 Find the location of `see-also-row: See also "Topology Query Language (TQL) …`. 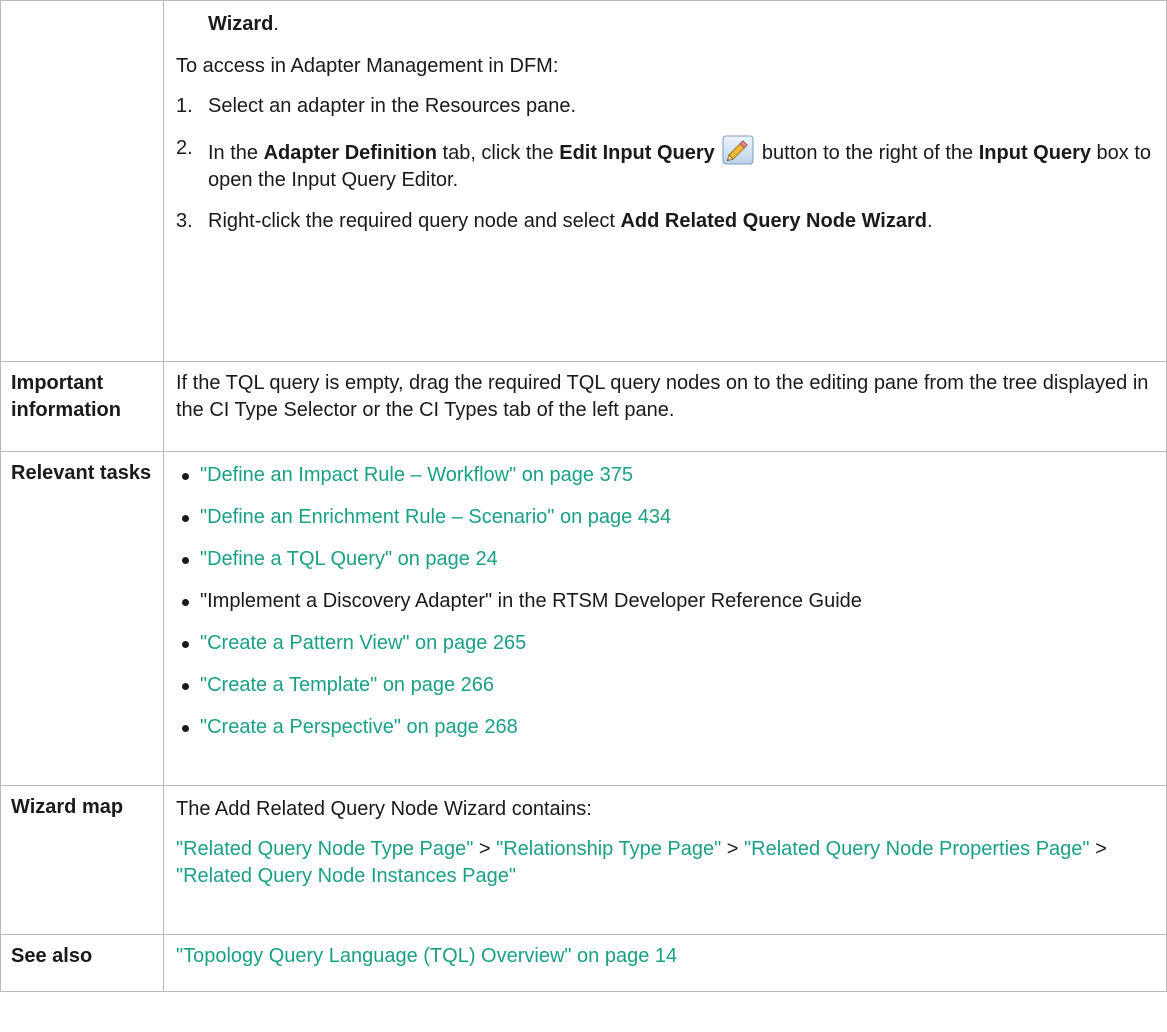

see-also-row: See also "Topology Query Language (TQL) … is located at coordinates (583, 963).